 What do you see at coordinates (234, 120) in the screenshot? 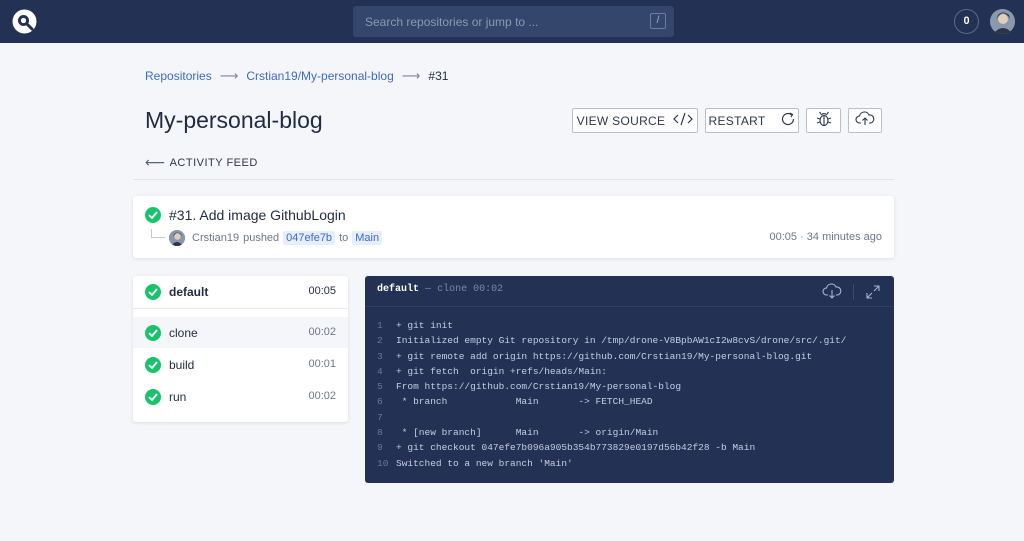
I see `page-title: My-personal-blog` at bounding box center [234, 120].